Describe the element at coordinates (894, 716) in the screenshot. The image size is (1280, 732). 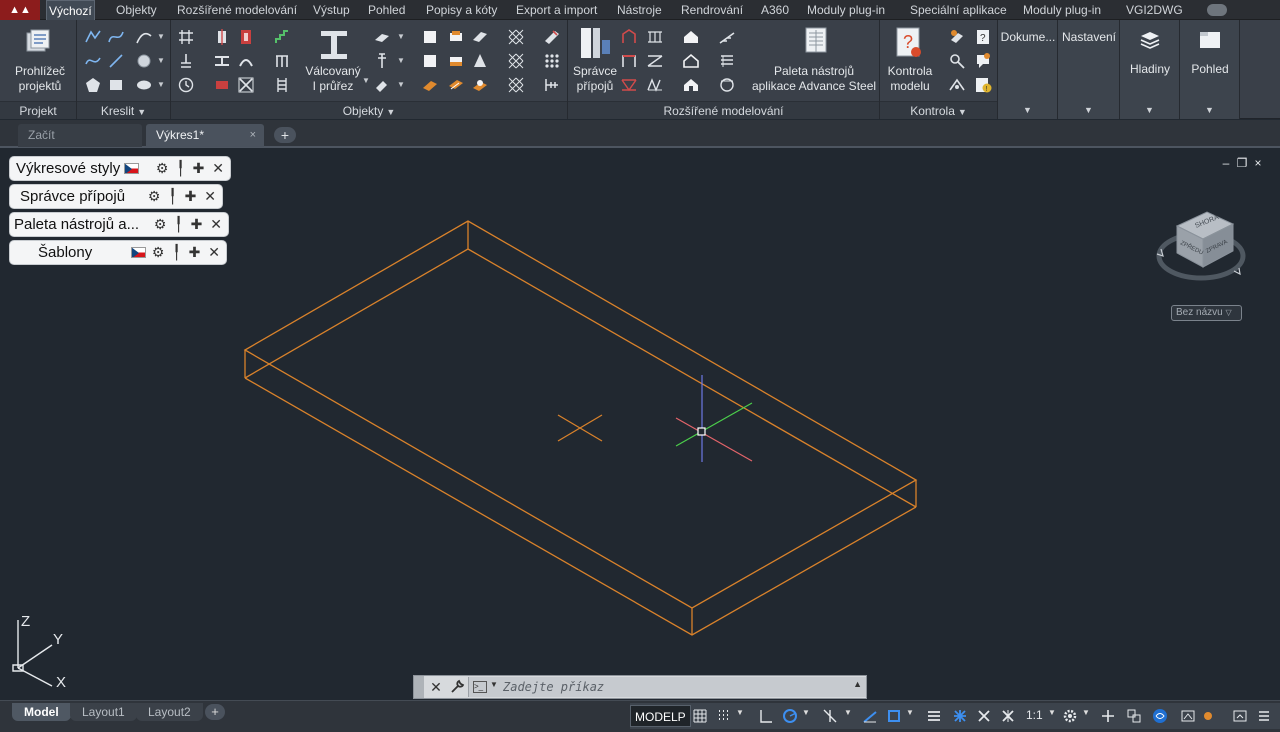
I see `object-snap-icon` at that location.